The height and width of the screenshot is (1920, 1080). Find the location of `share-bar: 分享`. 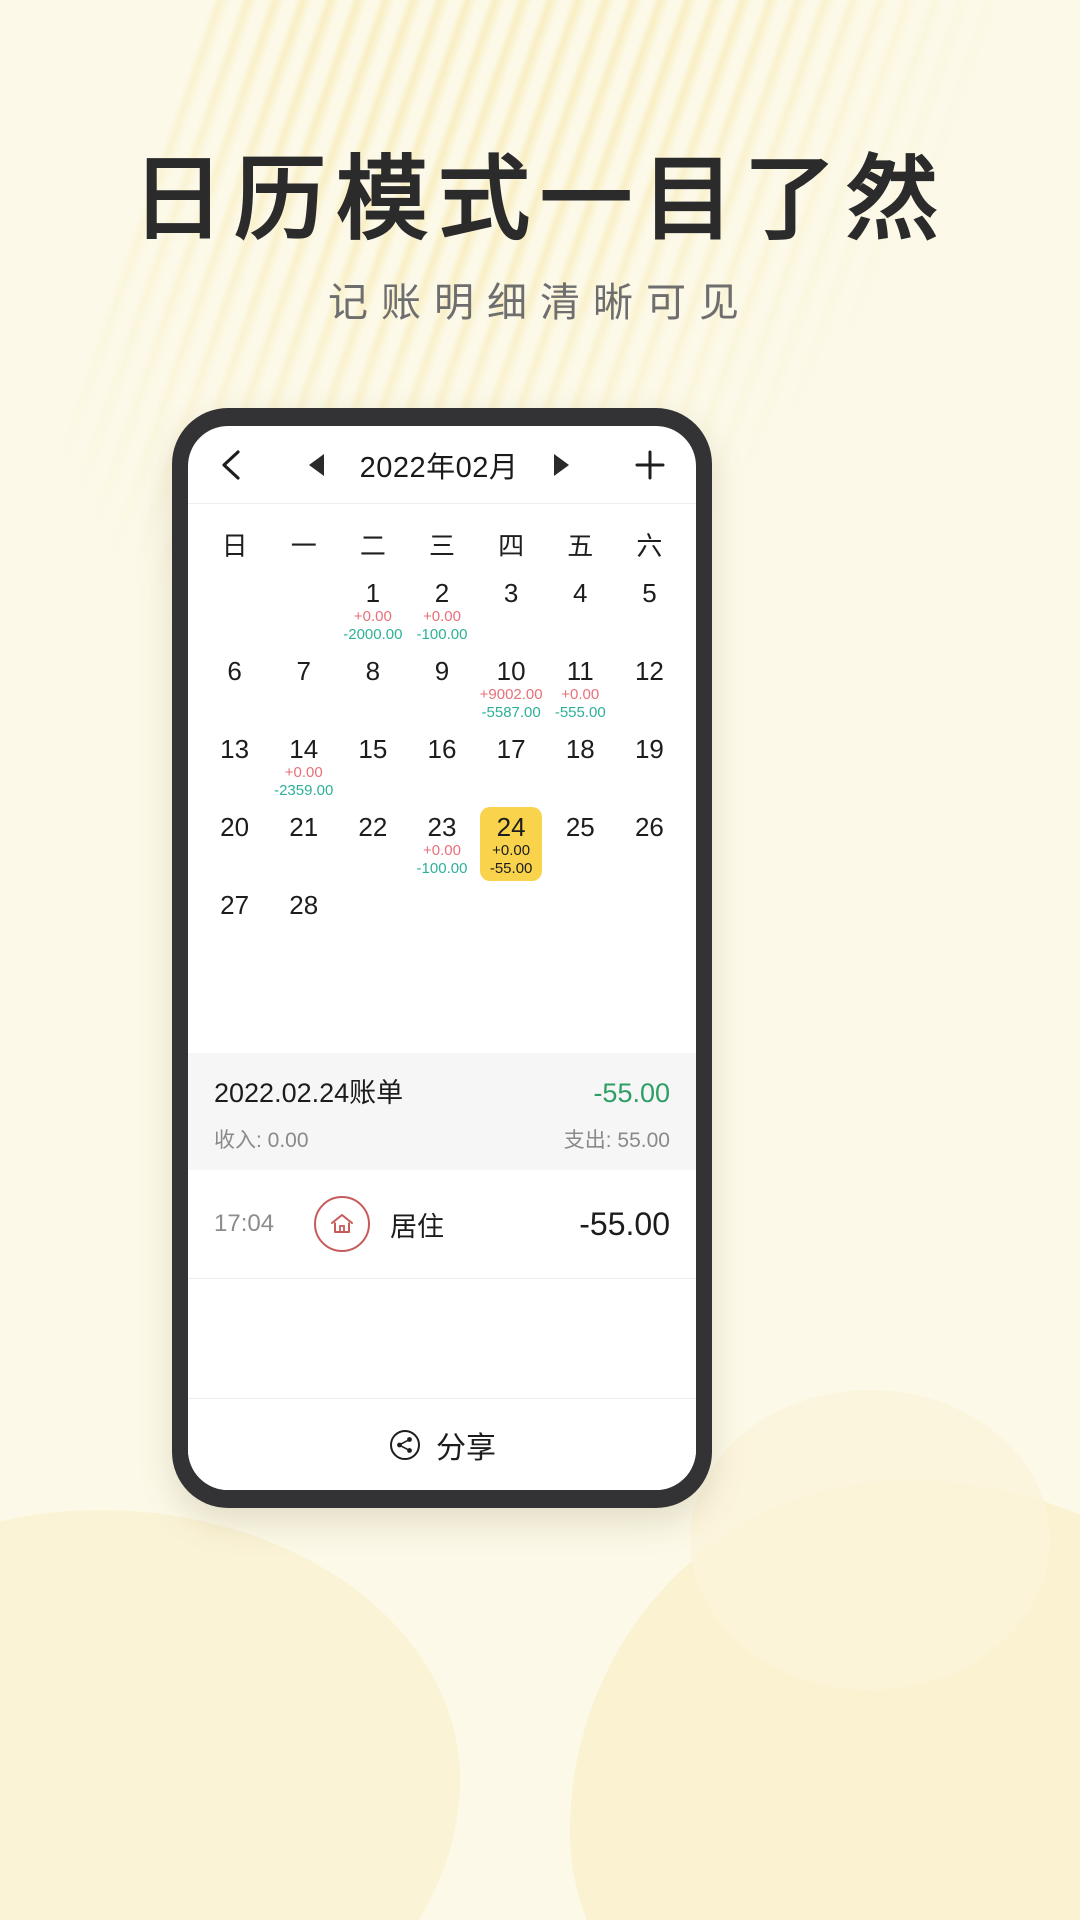

share-bar: 分享 is located at coordinates (442, 1444).